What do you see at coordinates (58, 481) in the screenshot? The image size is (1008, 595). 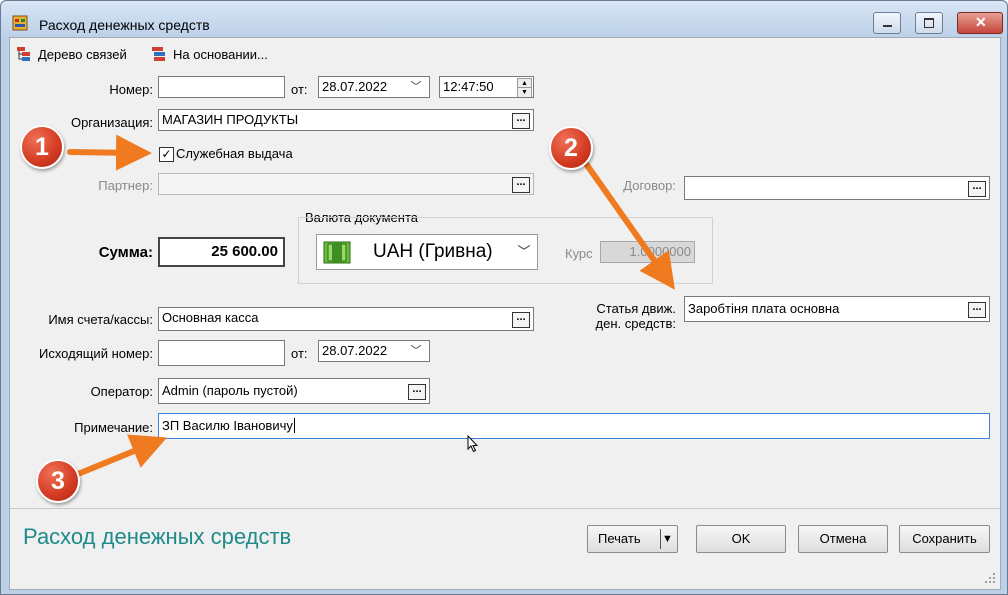 I see `annotation-badge-3: 3` at bounding box center [58, 481].